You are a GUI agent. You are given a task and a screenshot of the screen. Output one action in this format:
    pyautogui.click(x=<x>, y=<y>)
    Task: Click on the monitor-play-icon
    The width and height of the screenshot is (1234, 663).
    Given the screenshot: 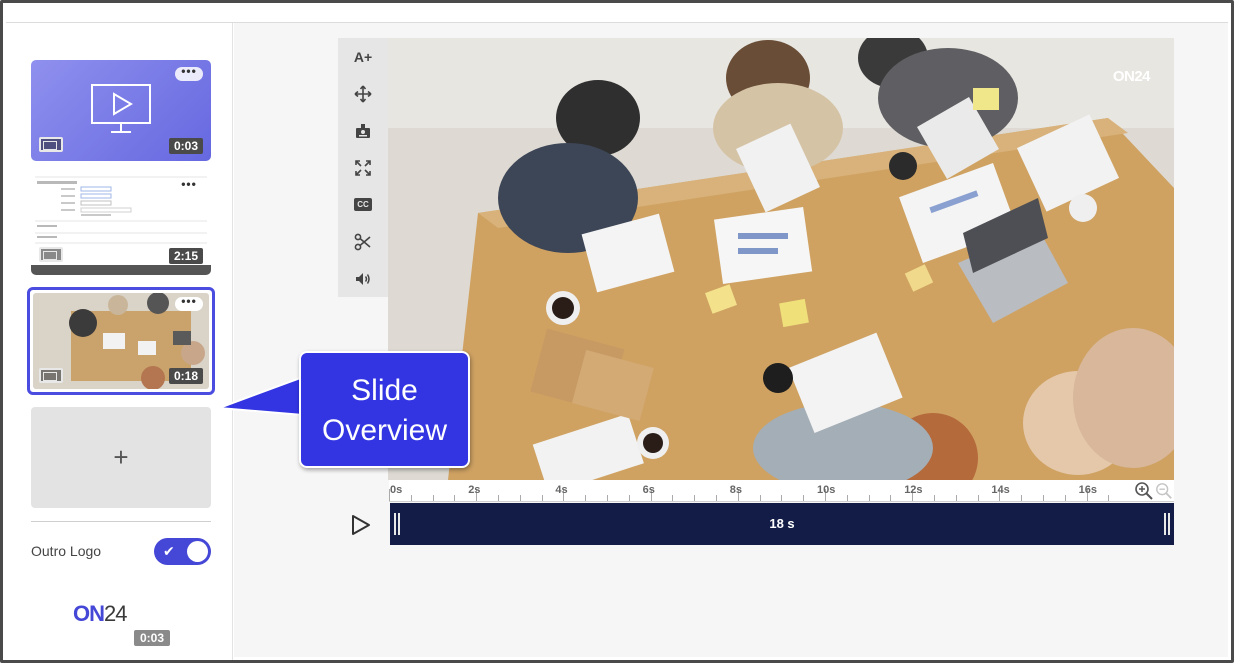 What is the action you would take?
    pyautogui.click(x=121, y=108)
    